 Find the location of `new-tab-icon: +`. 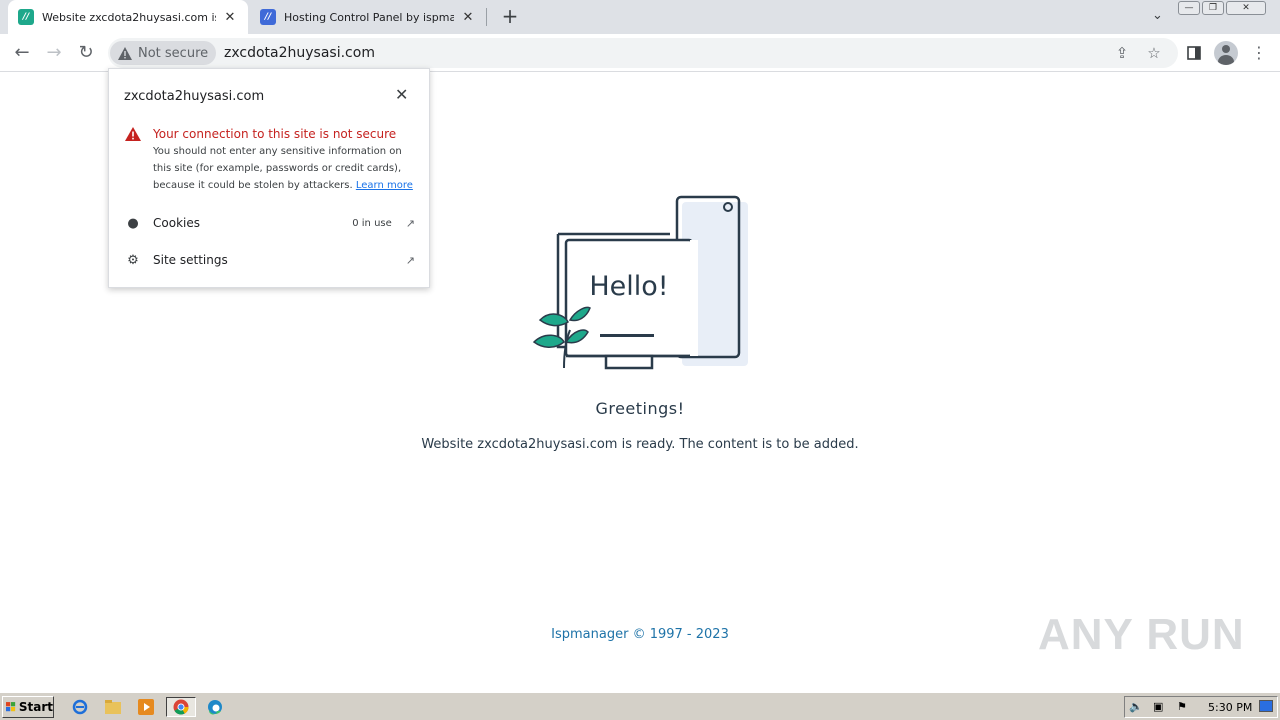

new-tab-icon: + is located at coordinates (510, 17).